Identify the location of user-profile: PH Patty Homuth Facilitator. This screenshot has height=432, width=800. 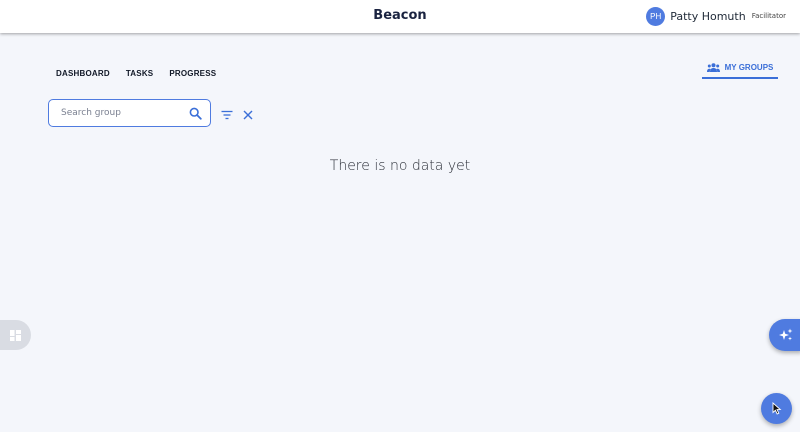
(716, 16).